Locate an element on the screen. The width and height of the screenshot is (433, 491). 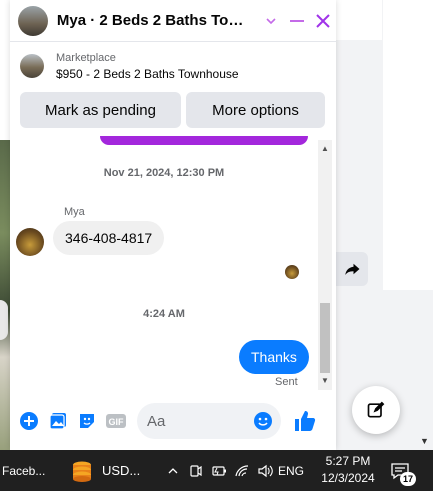
windows-taskbar: Faceb... USD... ENG 5:27 PM 12/3/2024 17 is located at coordinates (216, 470).